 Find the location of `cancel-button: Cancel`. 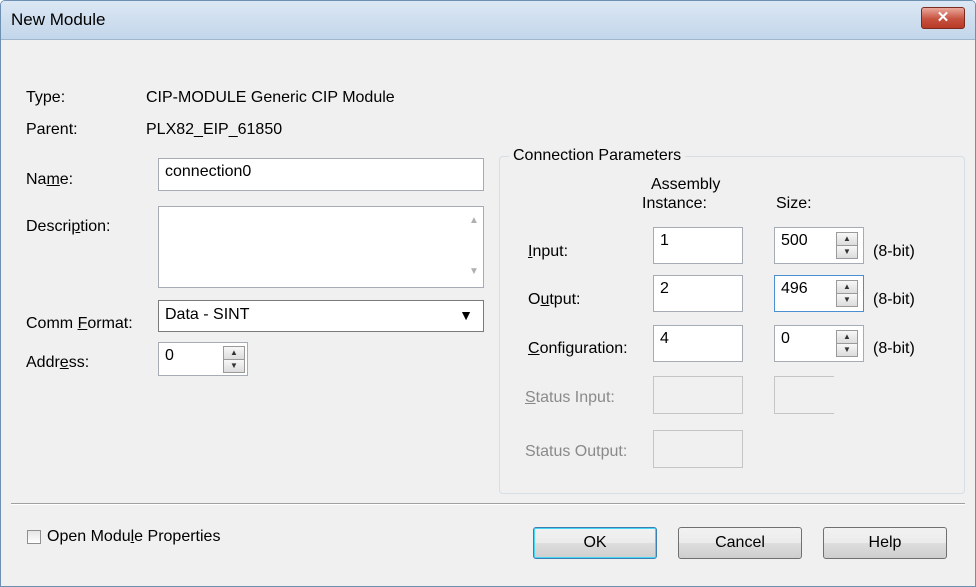

cancel-button: Cancel is located at coordinates (740, 543).